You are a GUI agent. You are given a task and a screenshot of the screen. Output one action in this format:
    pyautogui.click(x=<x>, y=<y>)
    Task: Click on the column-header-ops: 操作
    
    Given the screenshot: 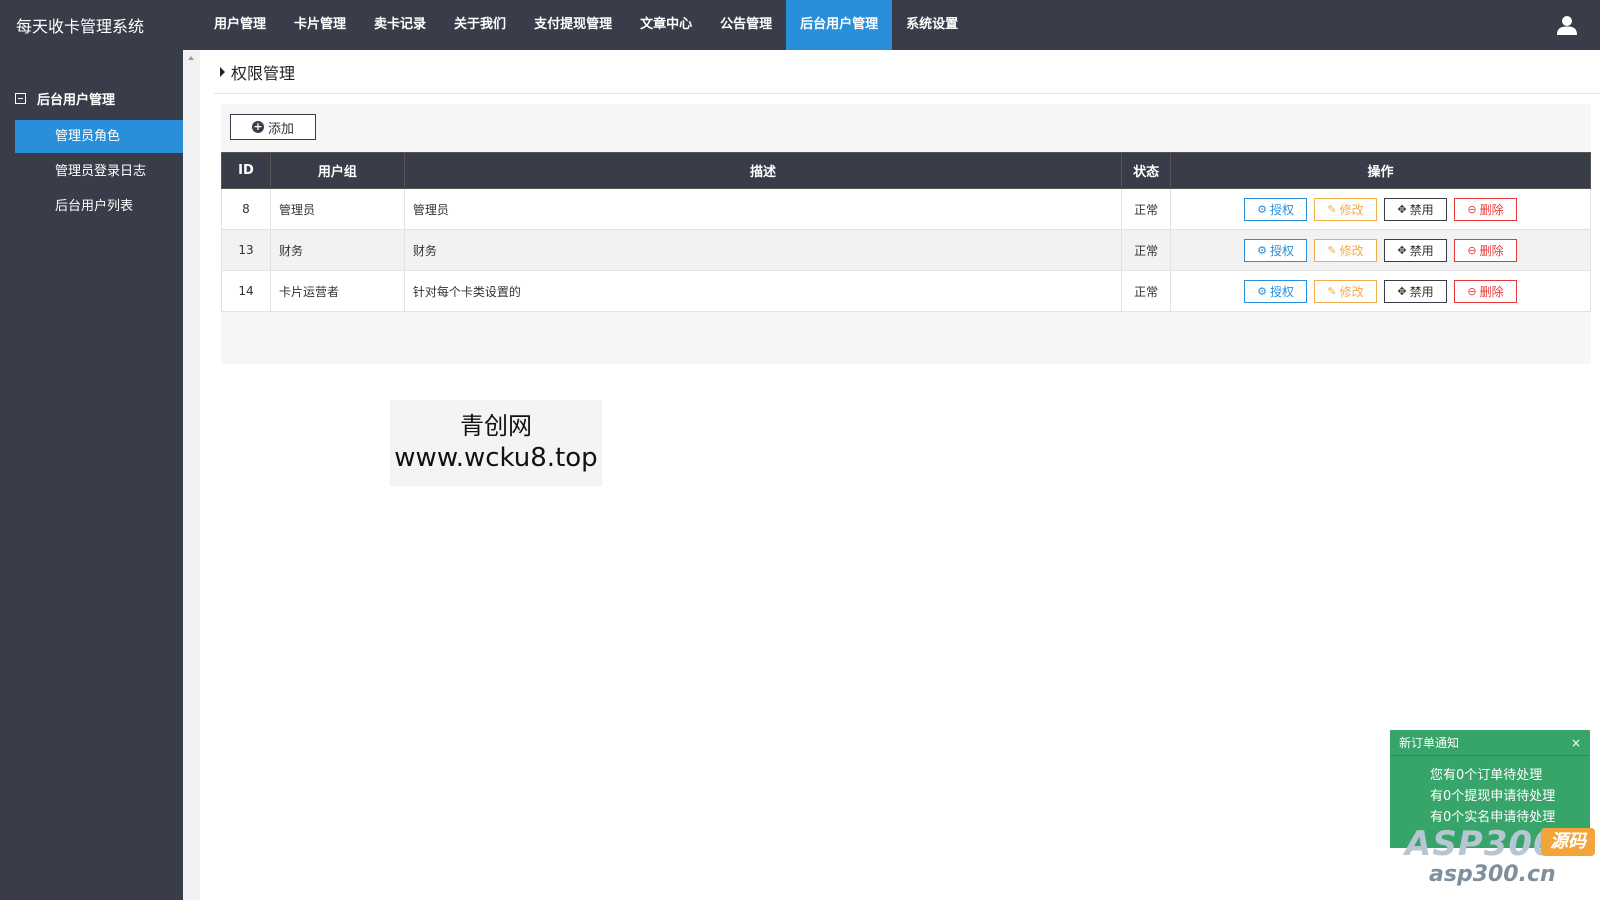 What is the action you would take?
    pyautogui.click(x=1380, y=170)
    